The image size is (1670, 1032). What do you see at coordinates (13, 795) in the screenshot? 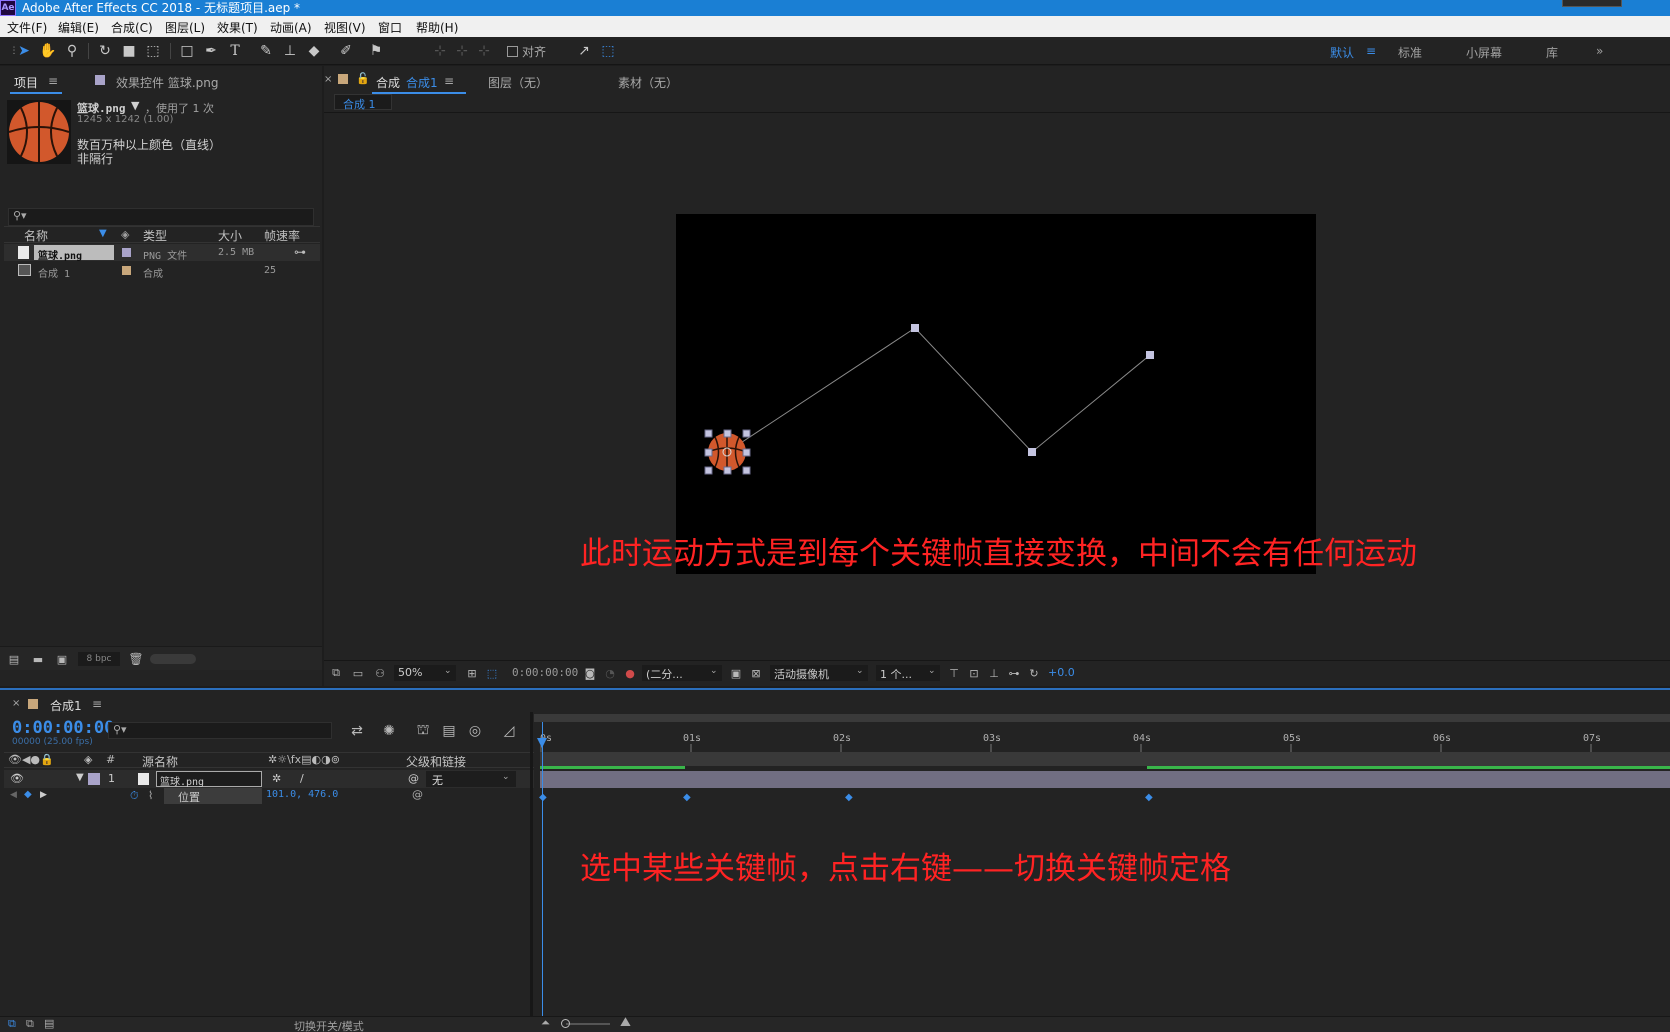
I see `prev-keyframe-icon: ◀` at bounding box center [13, 795].